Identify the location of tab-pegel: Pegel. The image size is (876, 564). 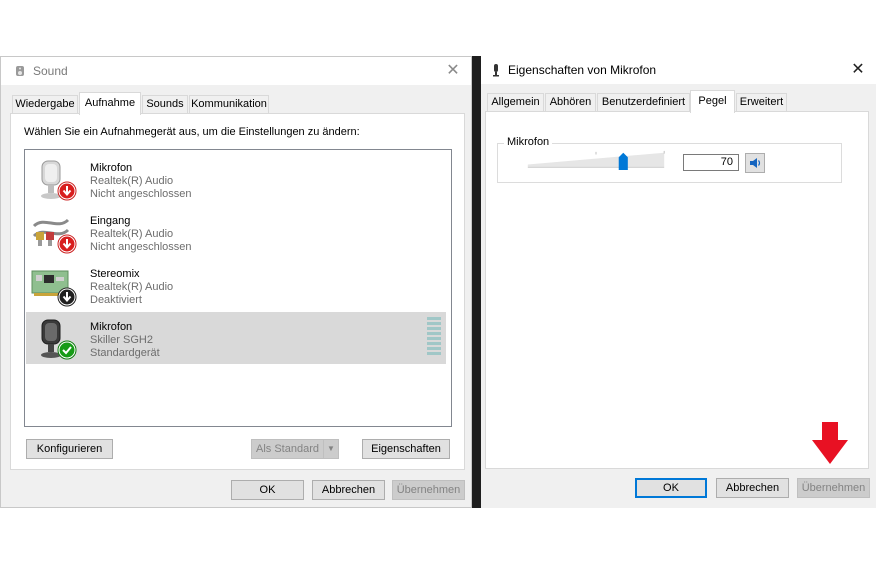
(712, 101).